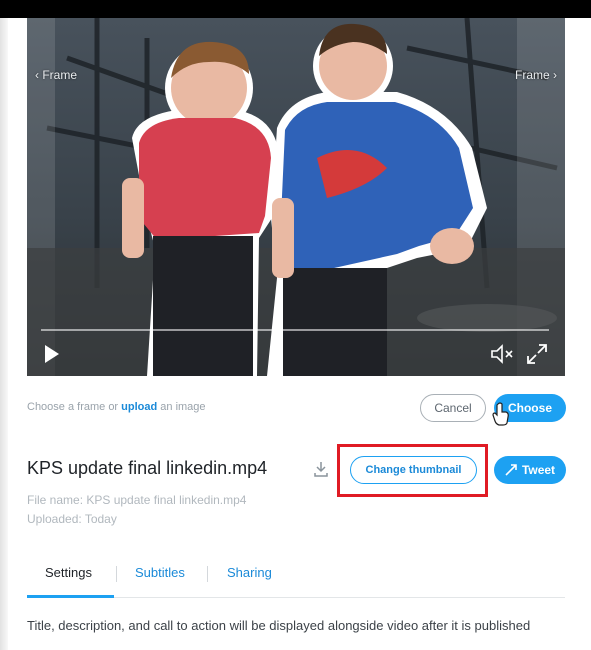 This screenshot has width=591, height=650. I want to click on file-name-meta: File name: KPS update final linkedin.mp4, so click(137, 500).